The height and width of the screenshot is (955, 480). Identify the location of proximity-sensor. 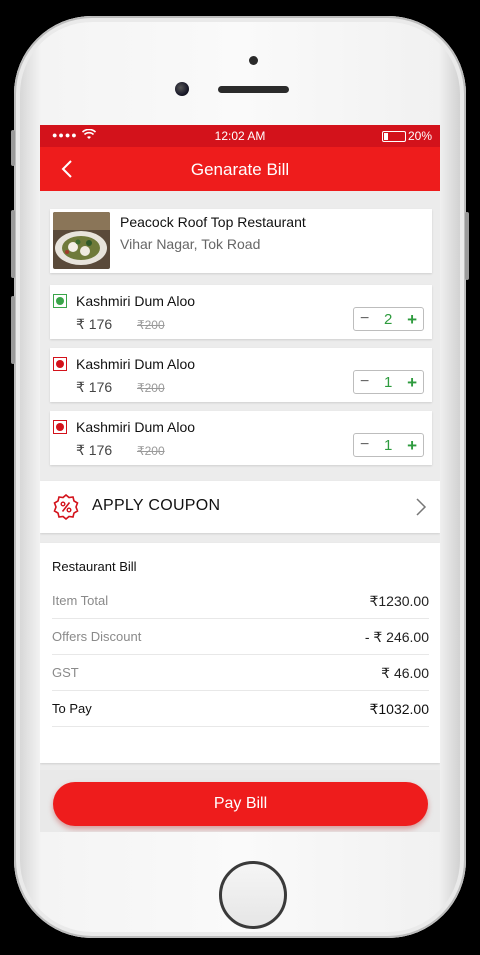
(253, 60).